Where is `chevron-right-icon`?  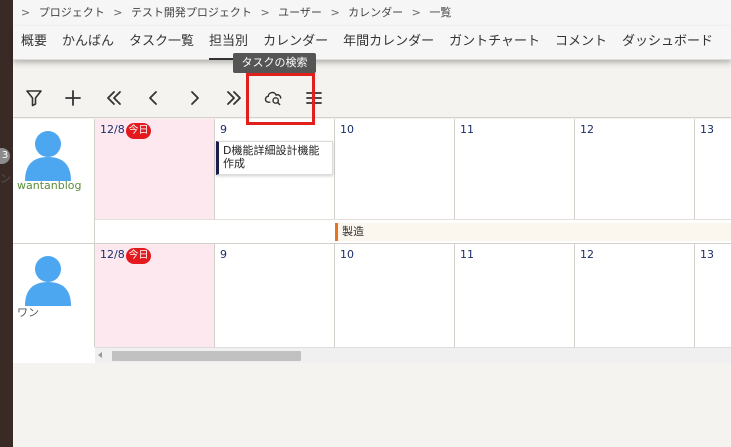 chevron-right-icon is located at coordinates (195, 98).